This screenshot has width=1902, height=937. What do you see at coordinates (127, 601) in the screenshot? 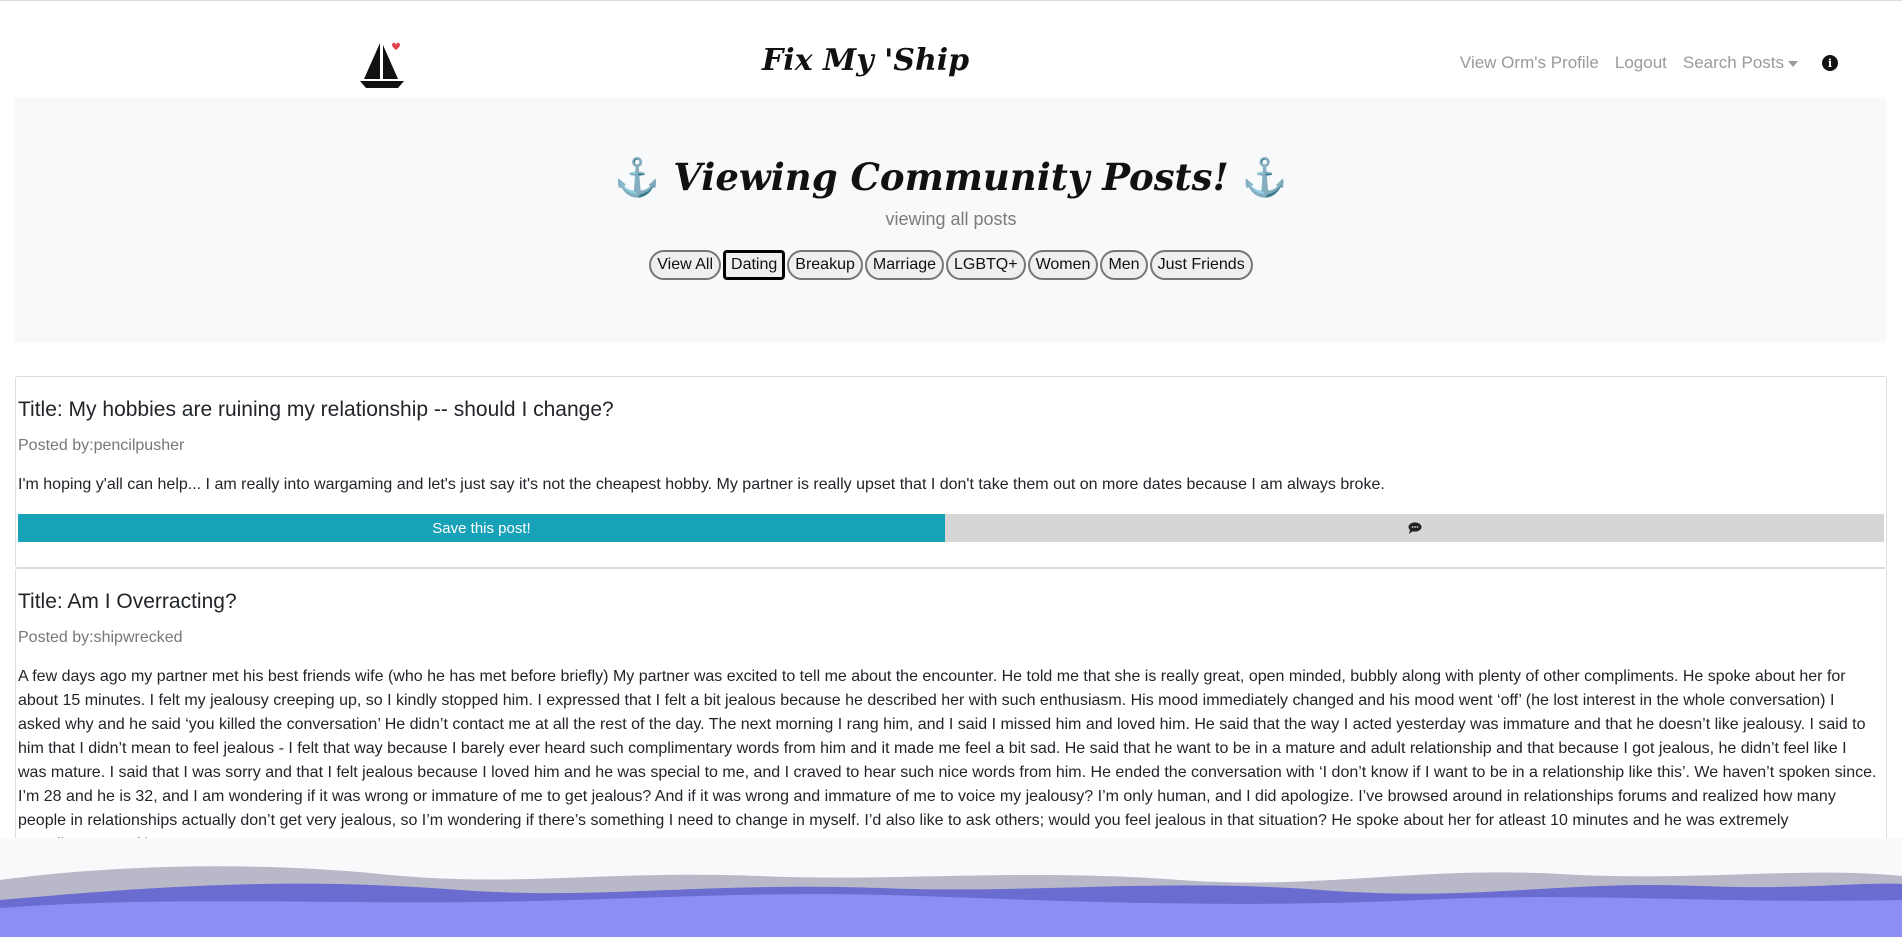
I see `post-title: Title: Am I Overracting?` at bounding box center [127, 601].